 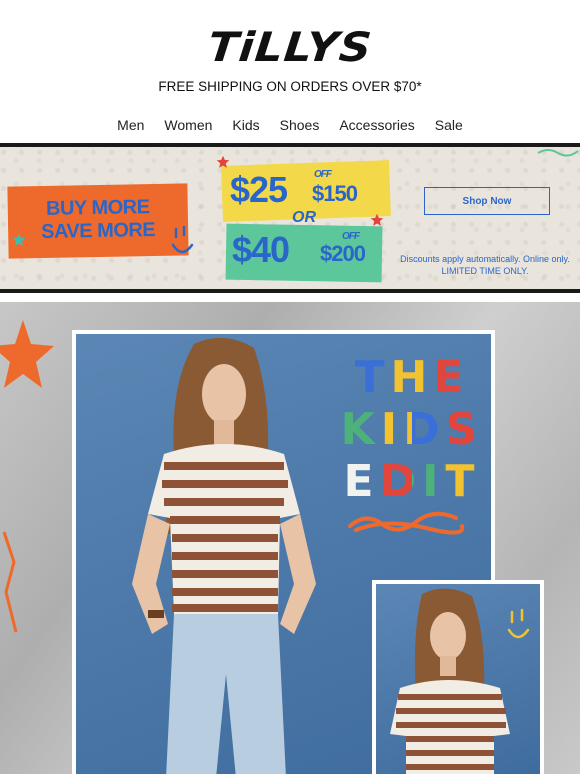 I want to click on logo-link: TiLLYS, so click(x=290, y=48).